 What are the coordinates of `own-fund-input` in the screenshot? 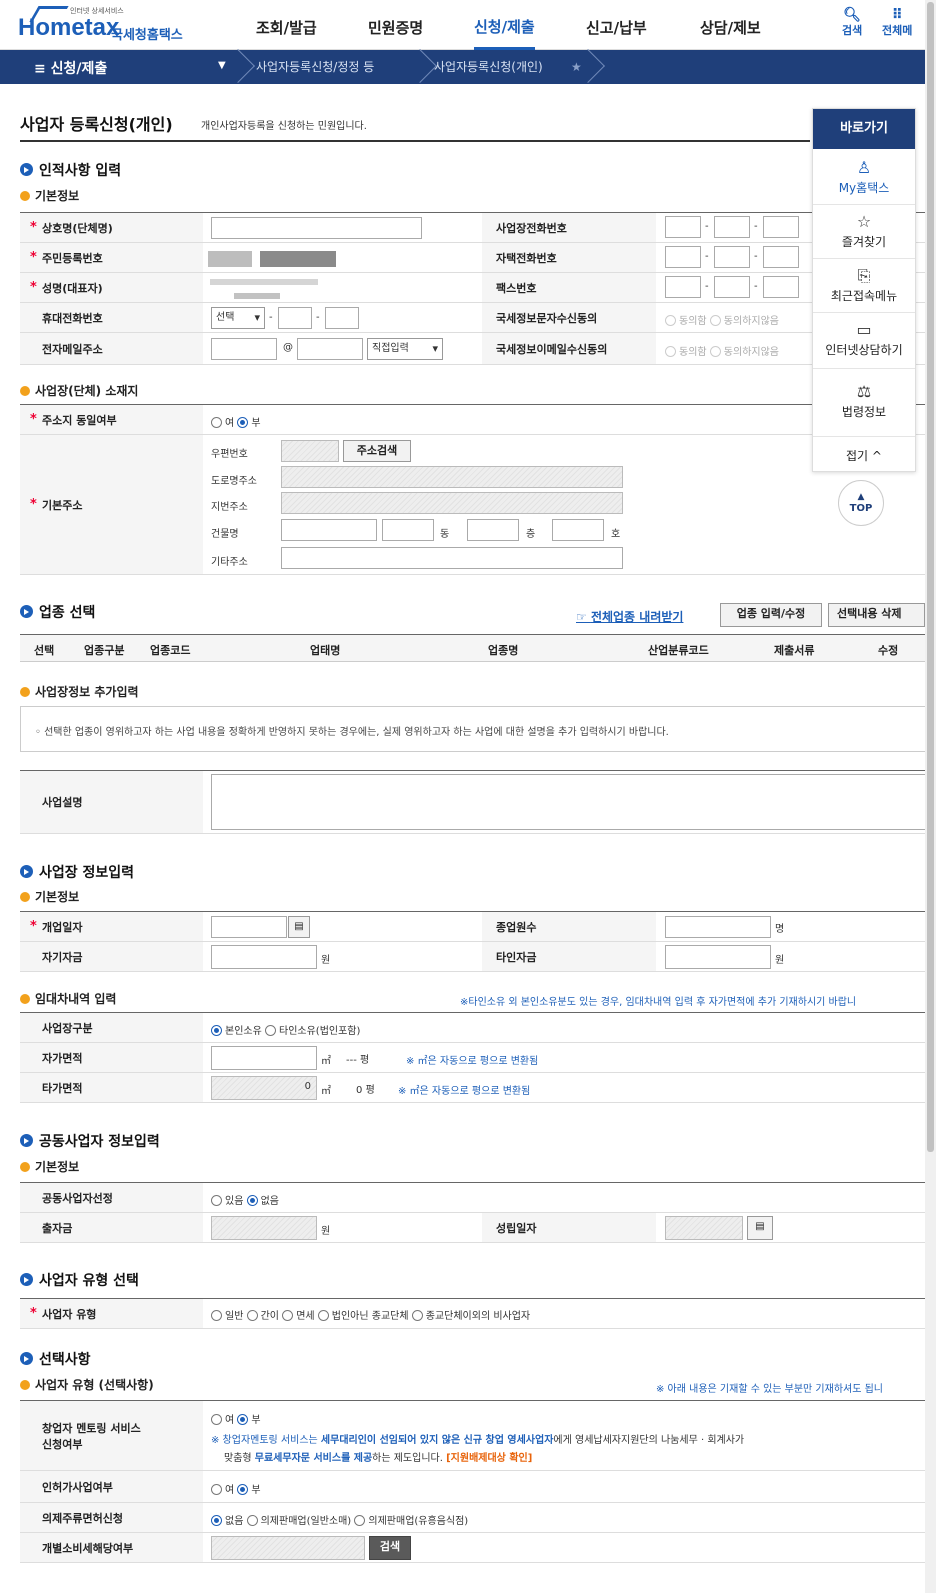 It's located at (264, 957).